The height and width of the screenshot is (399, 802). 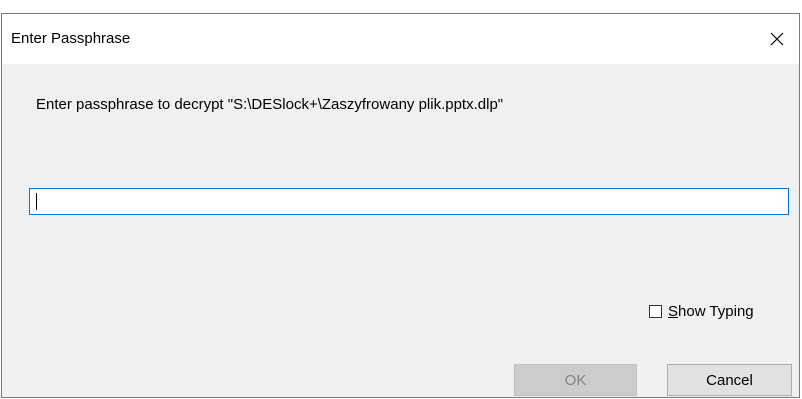 I want to click on passphrase-input, so click(x=409, y=201).